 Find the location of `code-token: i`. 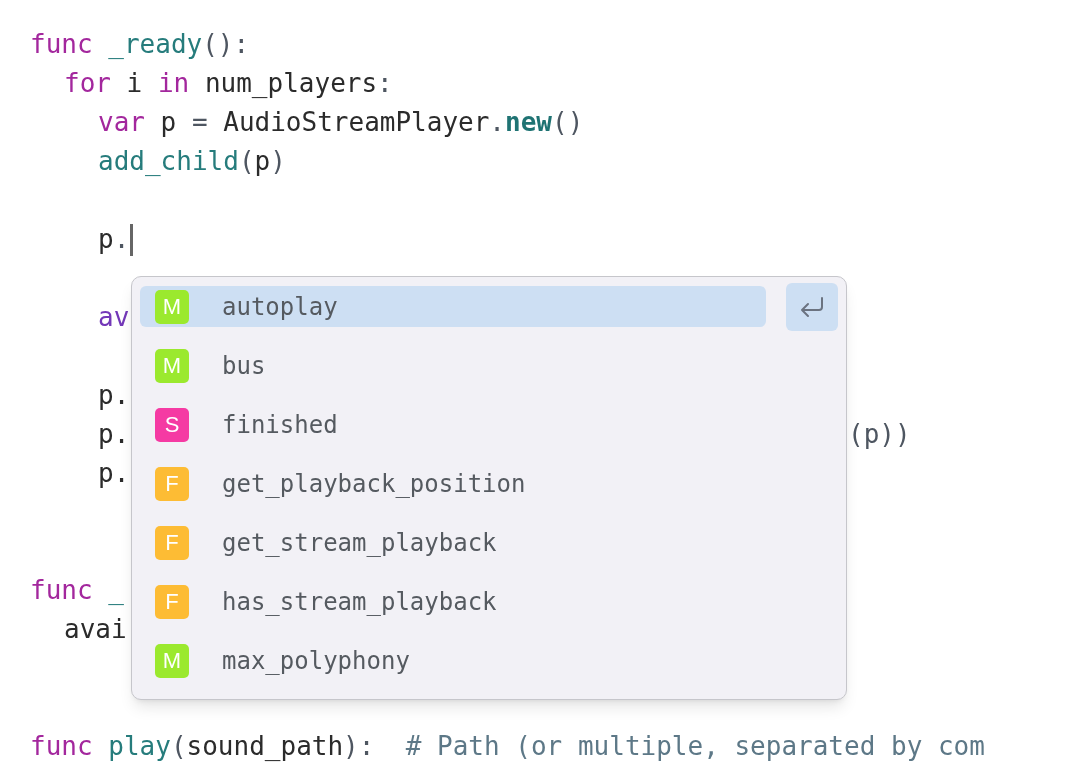

code-token: i is located at coordinates (134, 83).